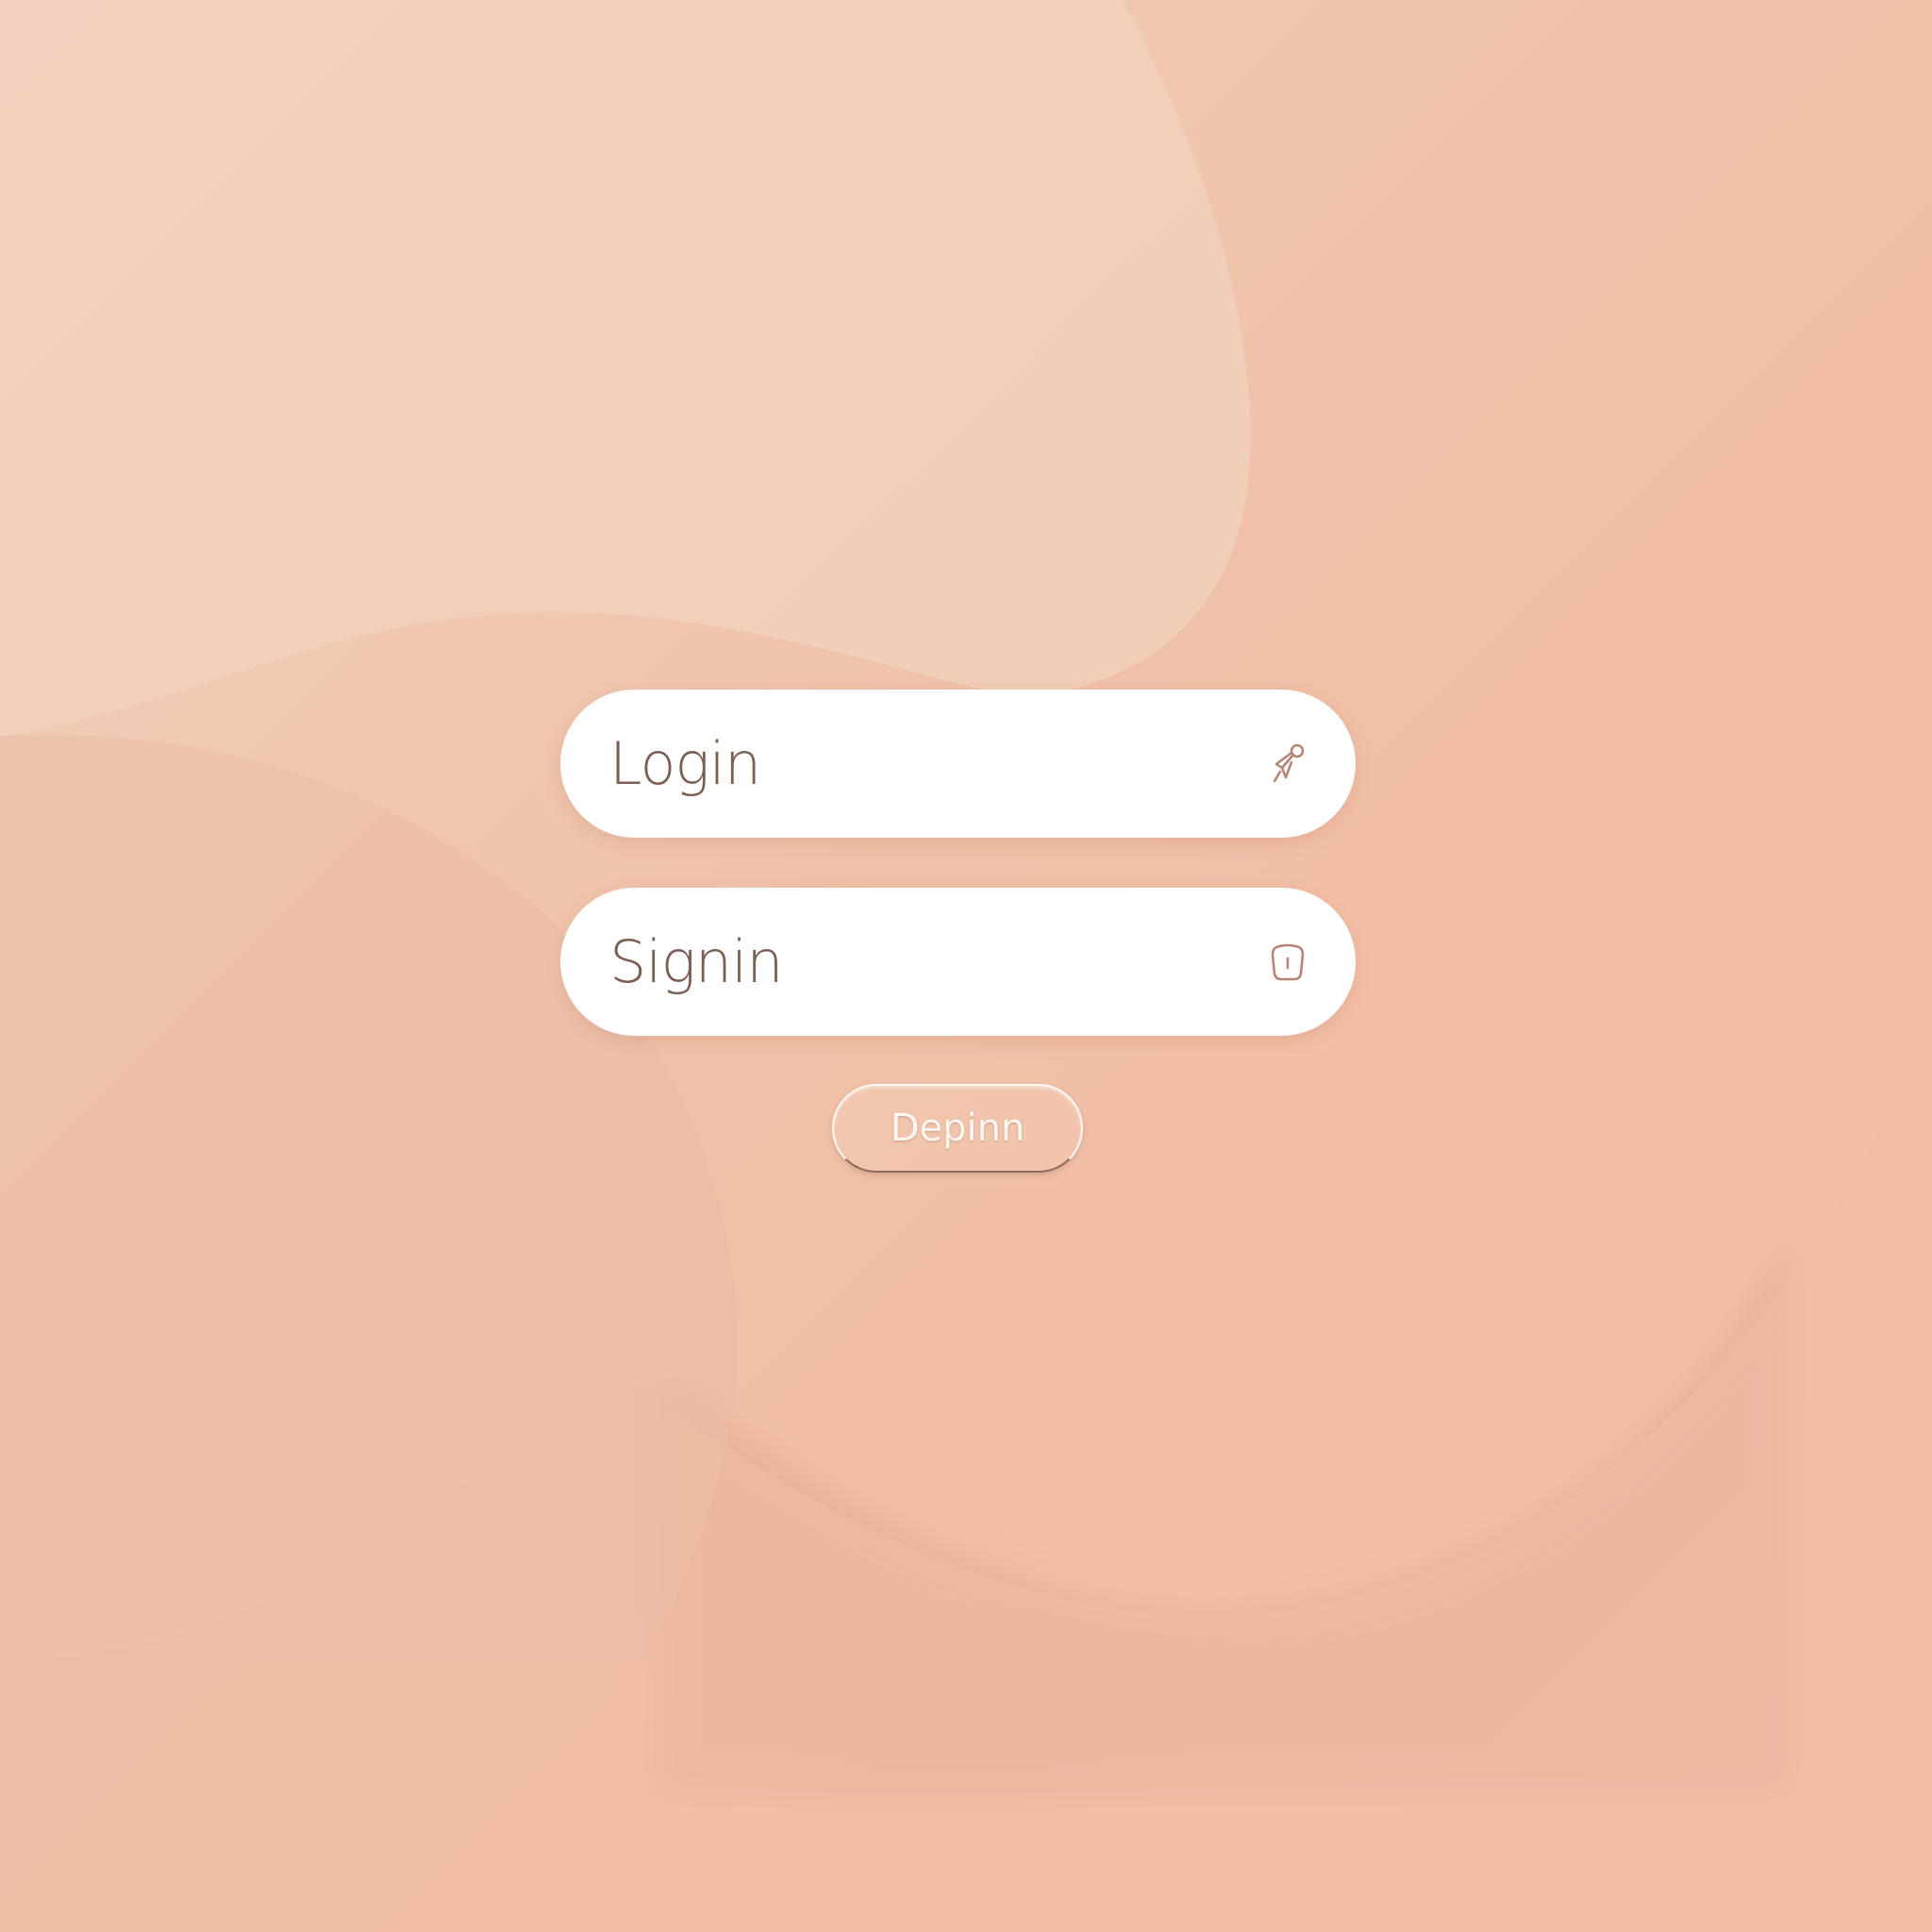 The height and width of the screenshot is (1932, 1932). Describe the element at coordinates (697, 962) in the screenshot. I see `signin-field-text: Signin` at that location.